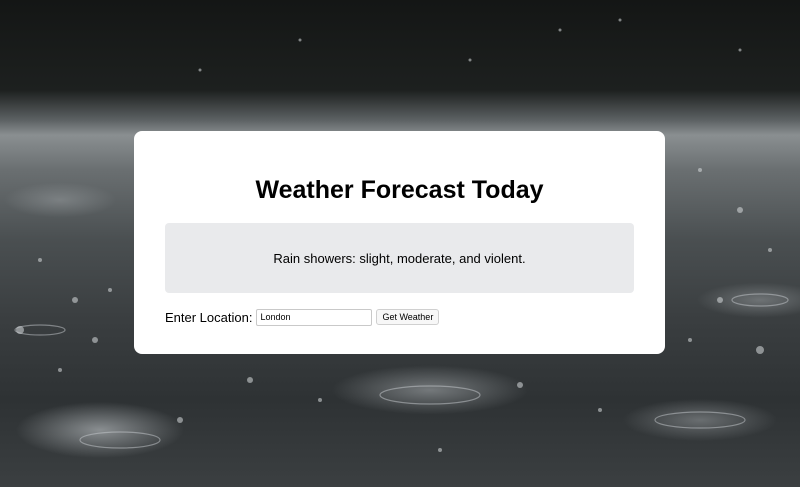 The height and width of the screenshot is (487, 800). What do you see at coordinates (408, 317) in the screenshot?
I see `get-weather-button: Get Weather` at bounding box center [408, 317].